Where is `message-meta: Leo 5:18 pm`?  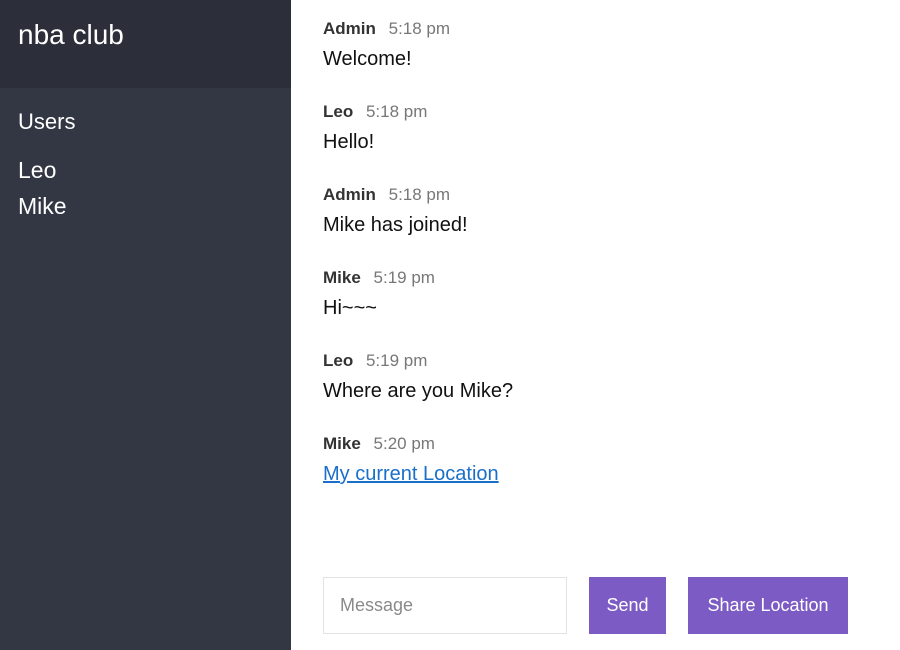
message-meta: Leo 5:18 pm is located at coordinates (601, 112).